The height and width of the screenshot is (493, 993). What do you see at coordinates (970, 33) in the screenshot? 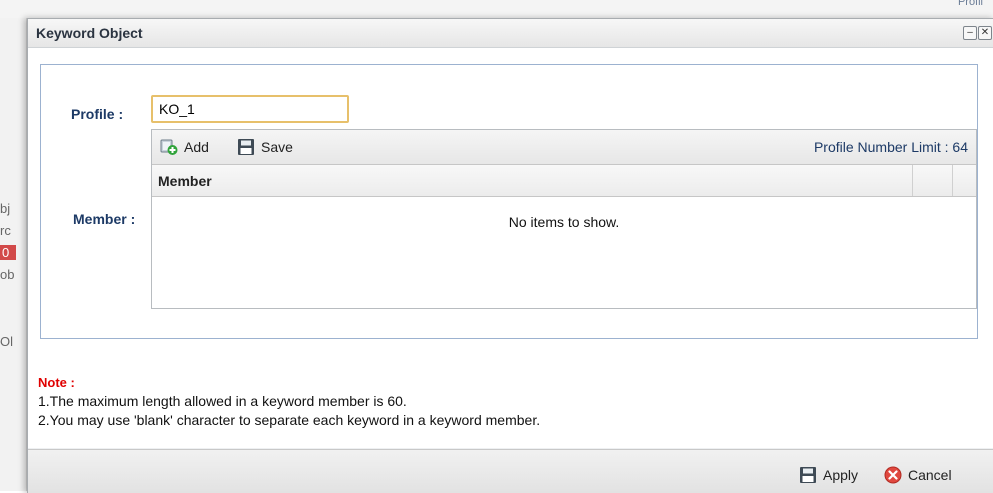
I see `minimize-icon: –` at bounding box center [970, 33].